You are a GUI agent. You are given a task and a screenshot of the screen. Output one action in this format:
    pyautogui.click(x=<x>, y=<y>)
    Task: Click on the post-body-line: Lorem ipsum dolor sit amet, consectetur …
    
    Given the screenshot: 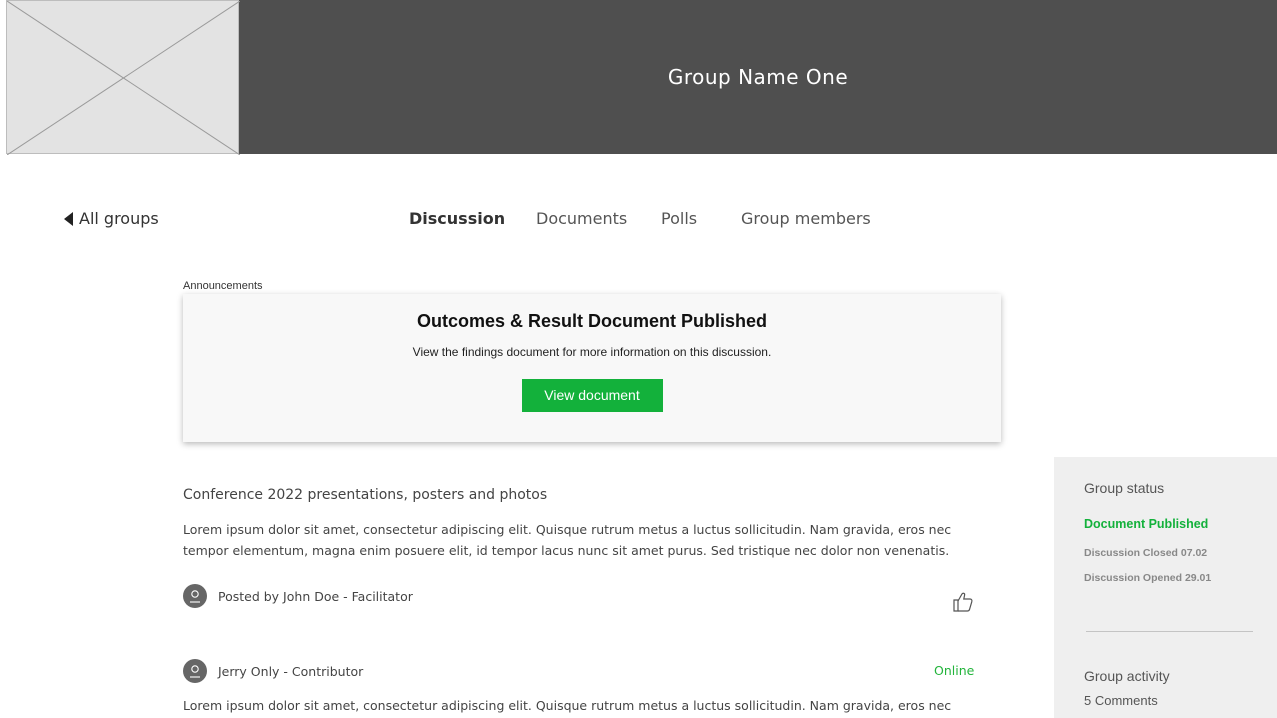 What is the action you would take?
    pyautogui.click(x=567, y=529)
    